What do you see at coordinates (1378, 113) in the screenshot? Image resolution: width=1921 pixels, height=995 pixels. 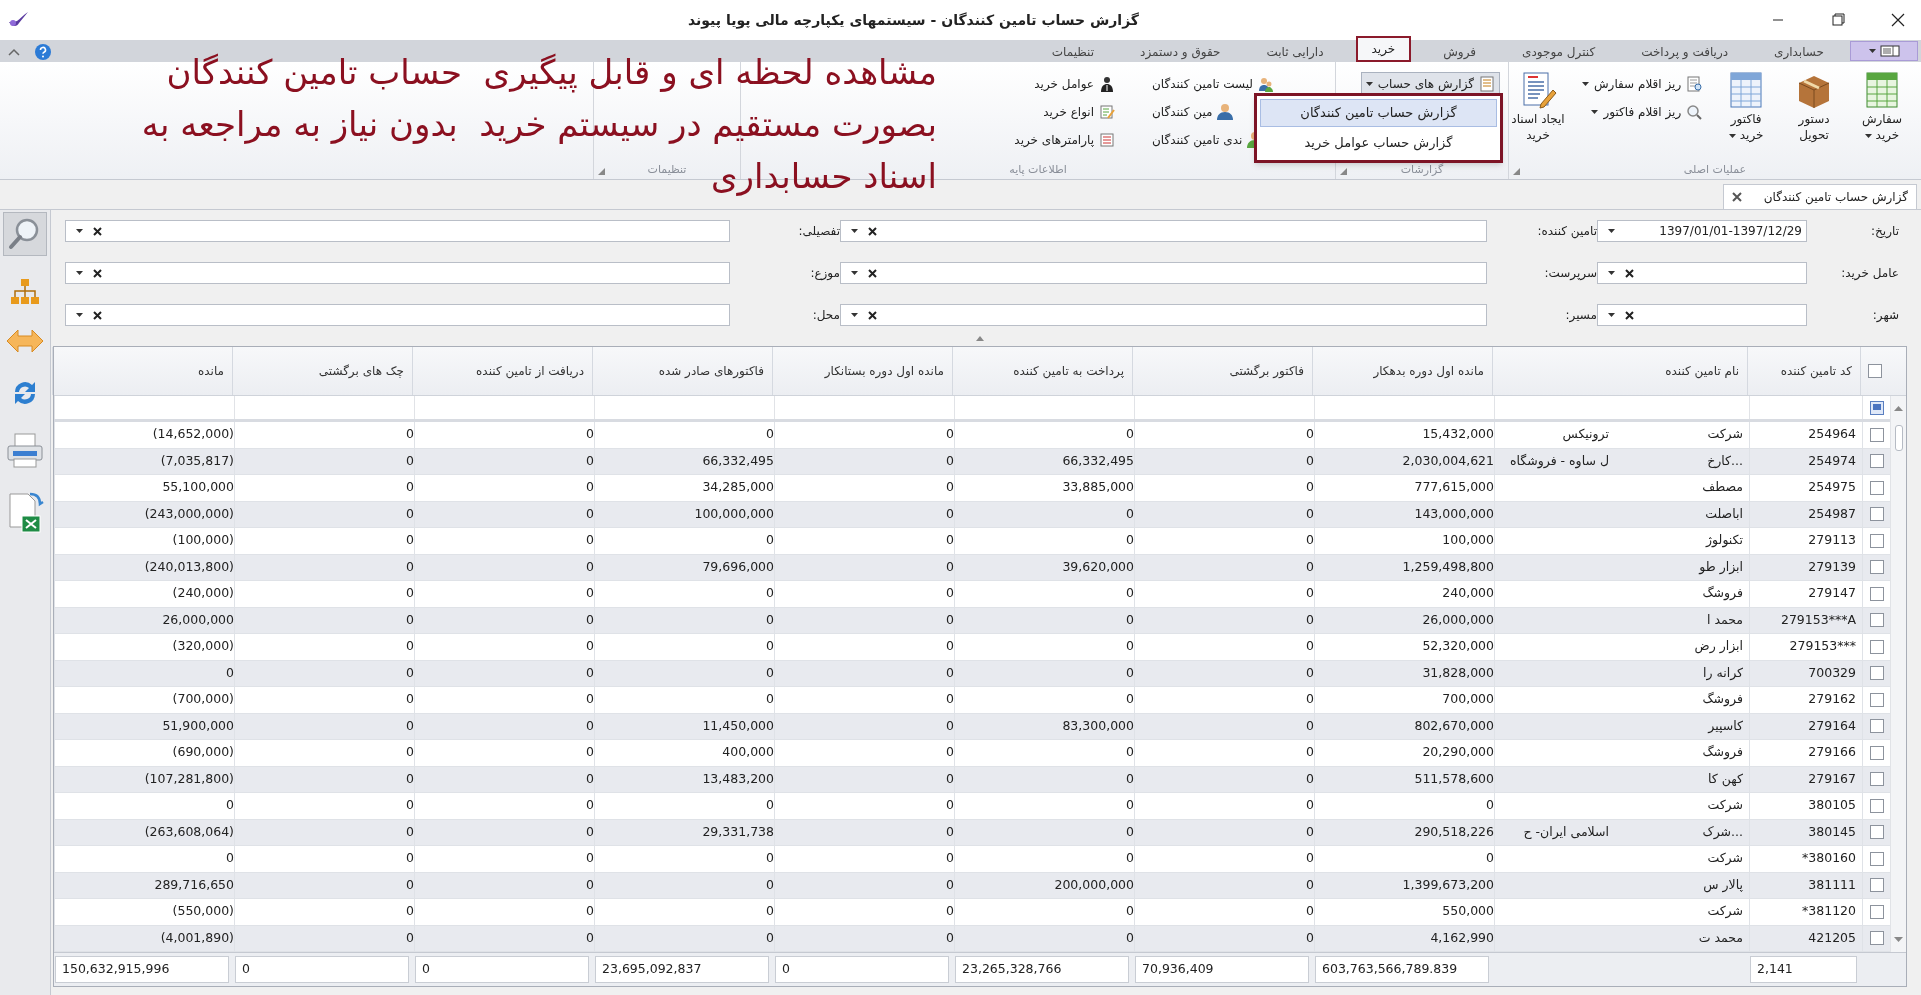 I see `menu-item: گزارش حساب تامین کنندگان` at bounding box center [1378, 113].